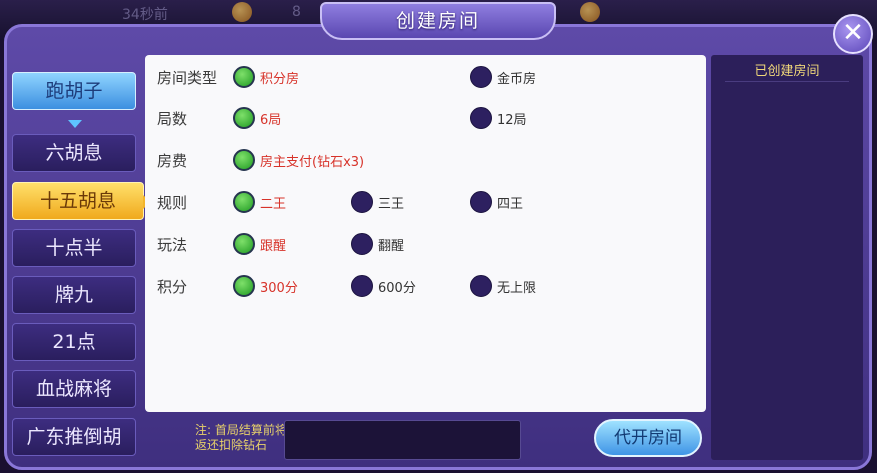 The width and height of the screenshot is (877, 473). I want to click on option-label: 6局, so click(271, 120).